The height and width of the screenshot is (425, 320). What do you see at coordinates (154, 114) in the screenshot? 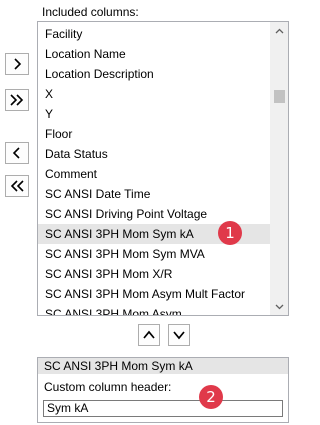
I see `list-item: Y` at bounding box center [154, 114].